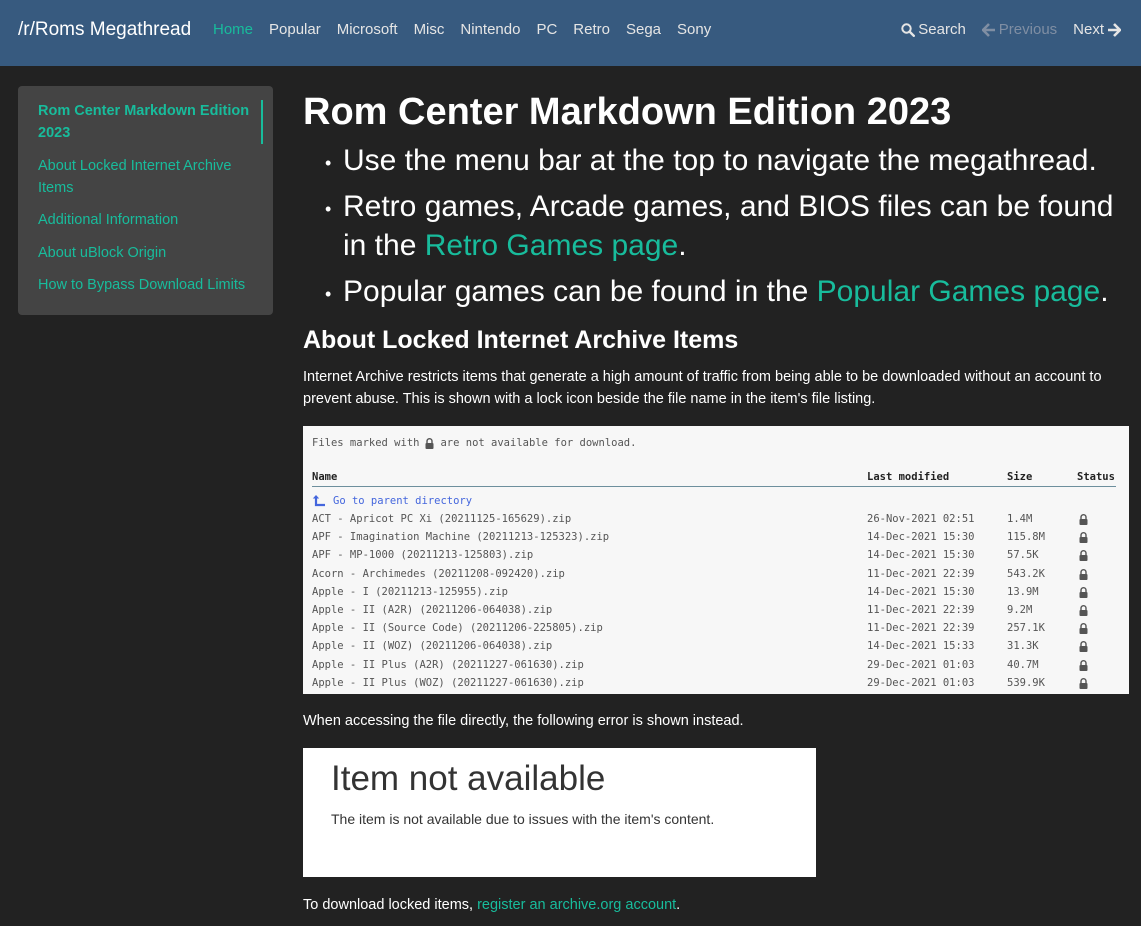  I want to click on parent-directory-label: Go to parent directory, so click(403, 500).